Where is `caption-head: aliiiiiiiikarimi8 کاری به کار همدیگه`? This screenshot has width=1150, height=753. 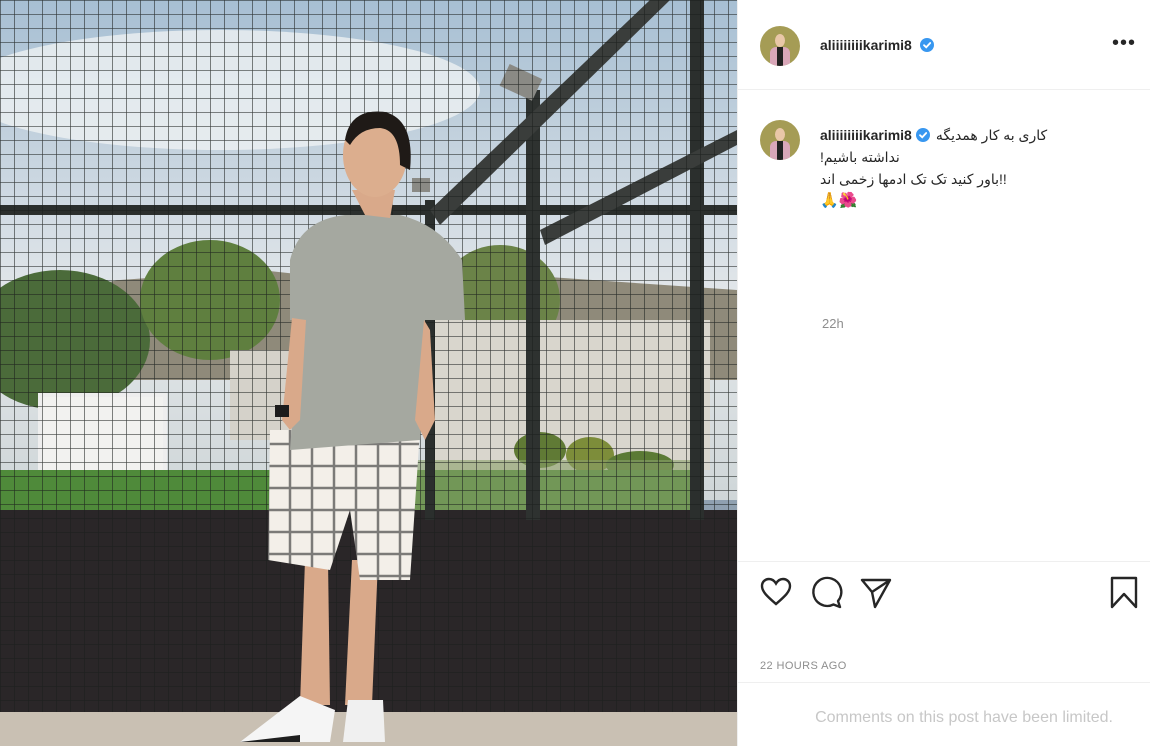 caption-head: aliiiiiiiikarimi8 کاری به کار همدیگه is located at coordinates (975, 135).